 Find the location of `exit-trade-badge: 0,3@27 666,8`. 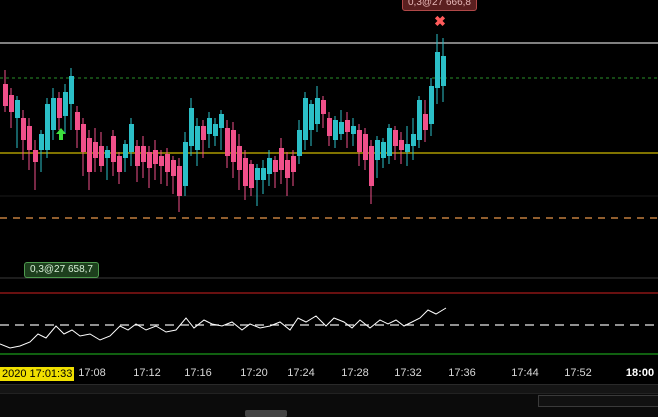

exit-trade-badge: 0,3@27 666,8 is located at coordinates (439, 5).